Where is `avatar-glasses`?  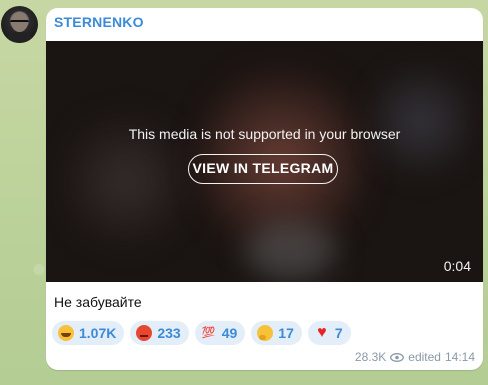
avatar-glasses is located at coordinates (19, 23).